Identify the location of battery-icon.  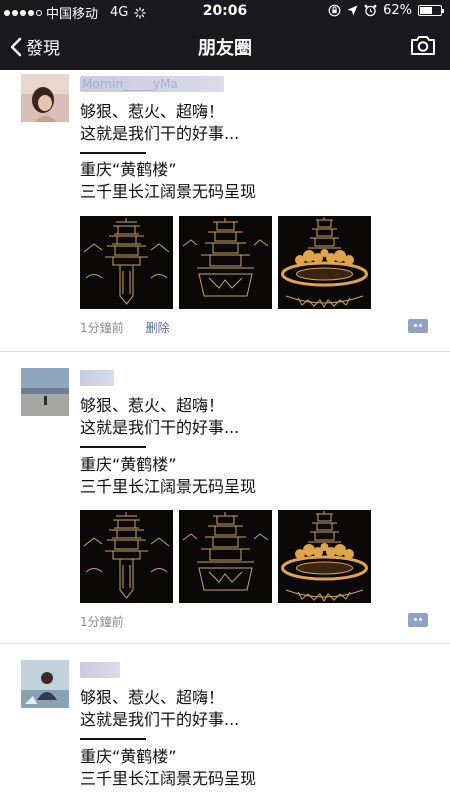
(431, 10).